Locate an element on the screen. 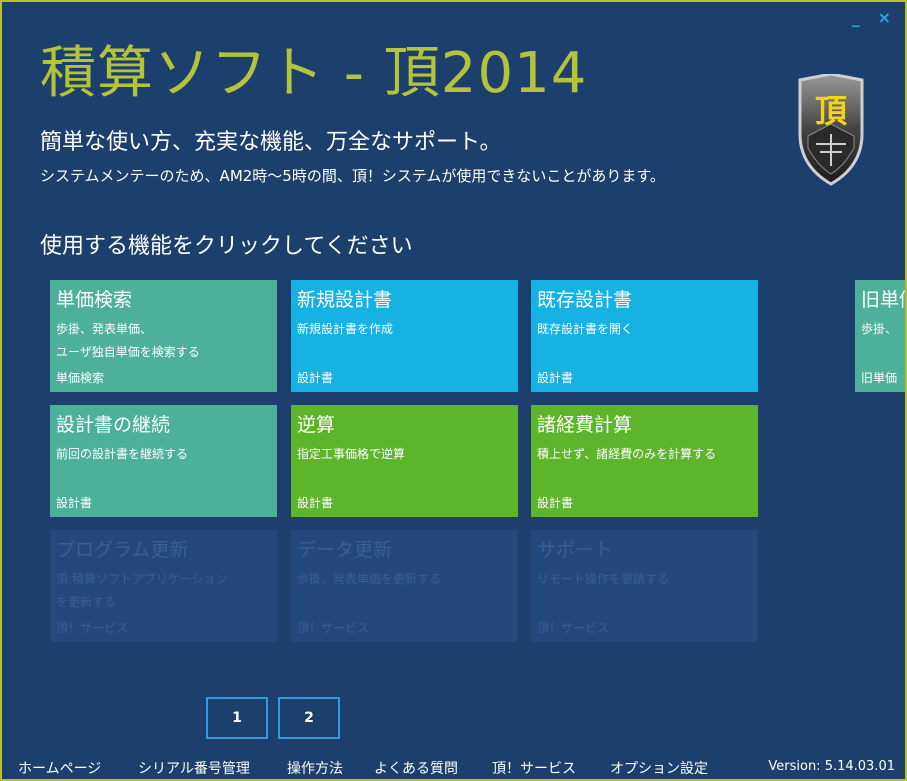 The image size is (907, 781). footer-link-options: オプション設定 is located at coordinates (659, 768).